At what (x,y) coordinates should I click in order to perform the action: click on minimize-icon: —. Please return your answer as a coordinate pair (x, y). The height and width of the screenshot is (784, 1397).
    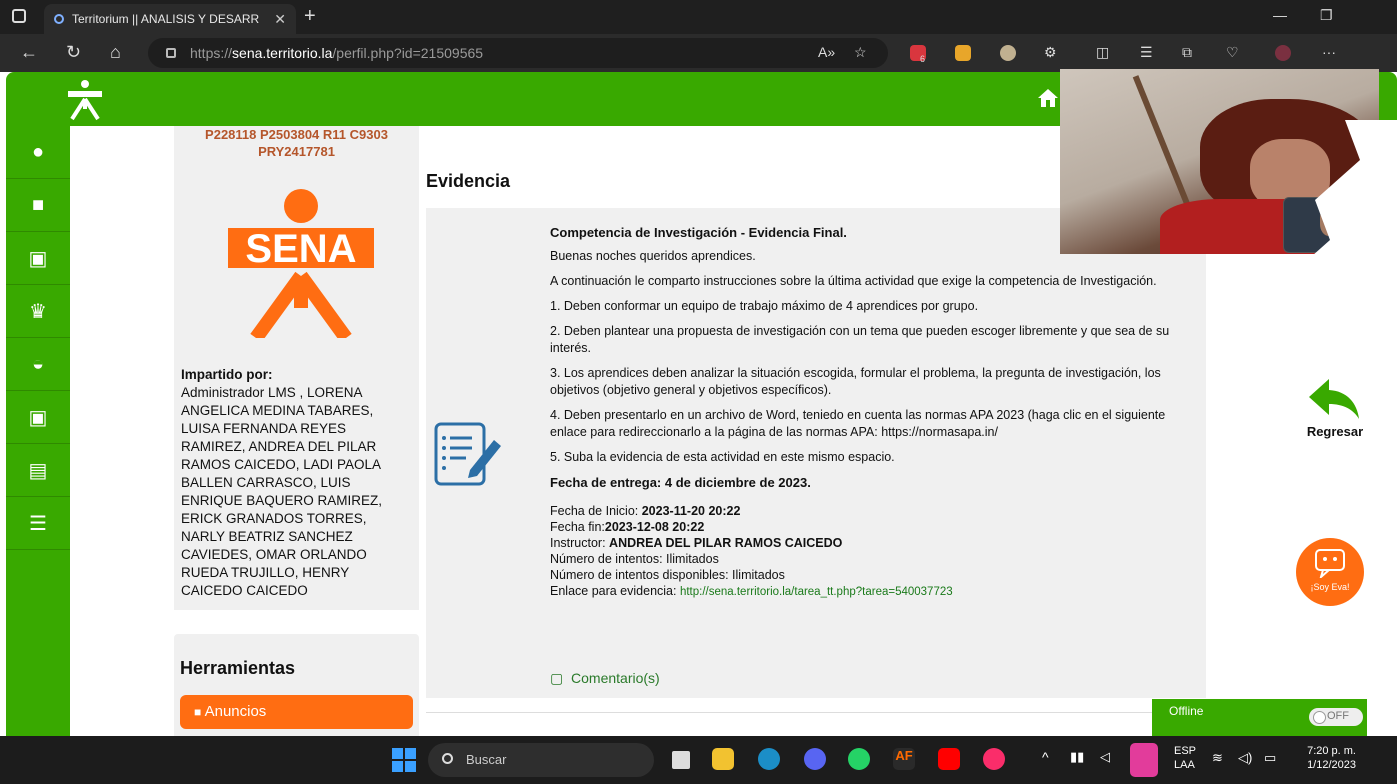
    Looking at the image, I should click on (1280, 15).